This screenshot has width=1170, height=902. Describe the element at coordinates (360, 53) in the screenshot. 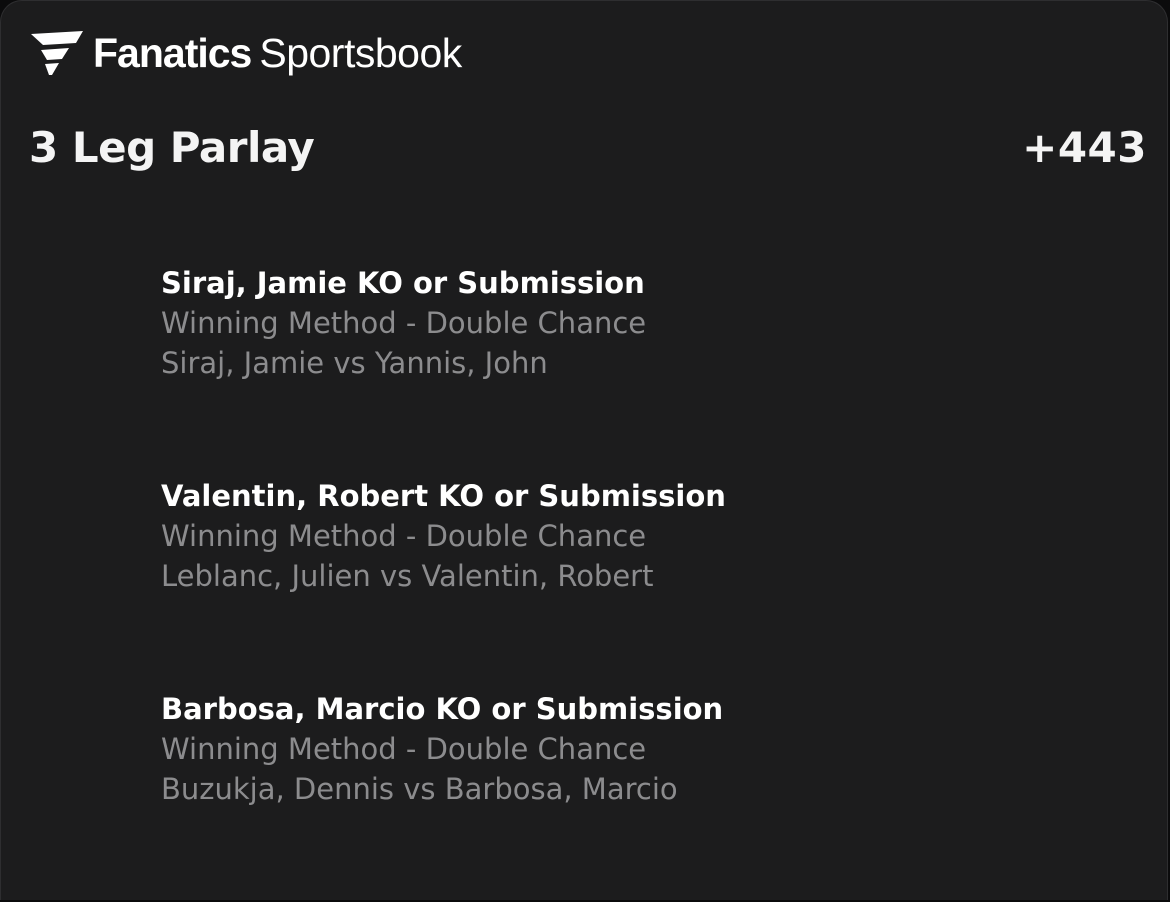

I see `brand-name-regular: Sportsbook` at that location.